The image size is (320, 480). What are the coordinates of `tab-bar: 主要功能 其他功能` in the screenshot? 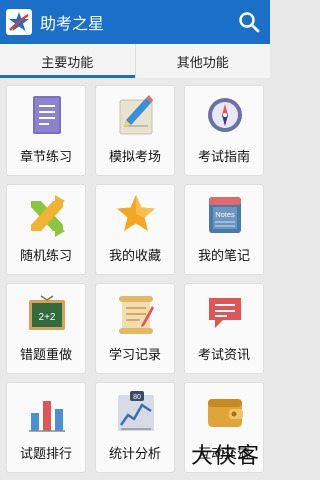 It's located at (135, 61).